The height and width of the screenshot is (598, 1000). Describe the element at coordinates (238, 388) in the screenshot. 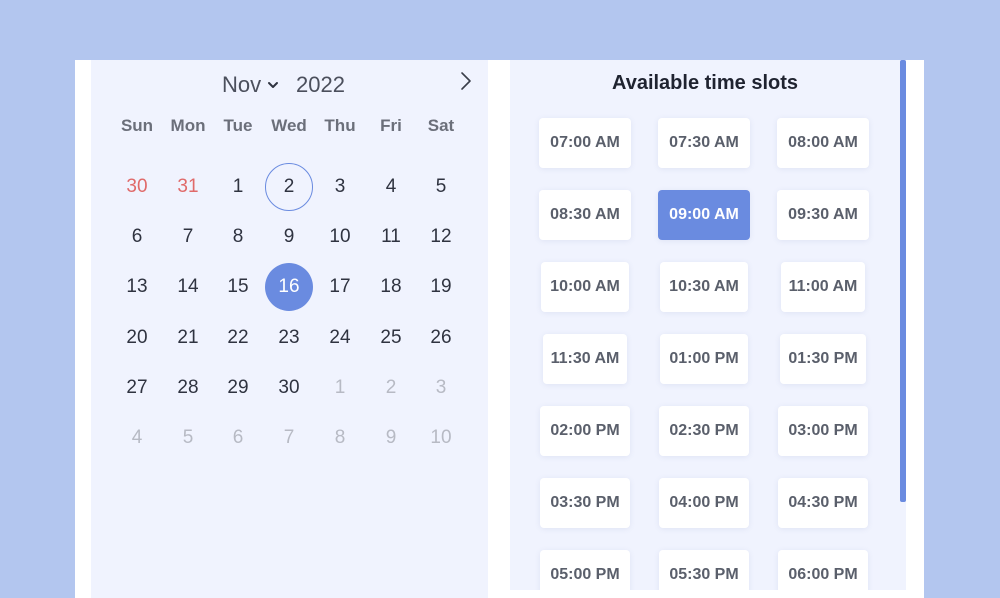

I see `day-29: 29` at that location.